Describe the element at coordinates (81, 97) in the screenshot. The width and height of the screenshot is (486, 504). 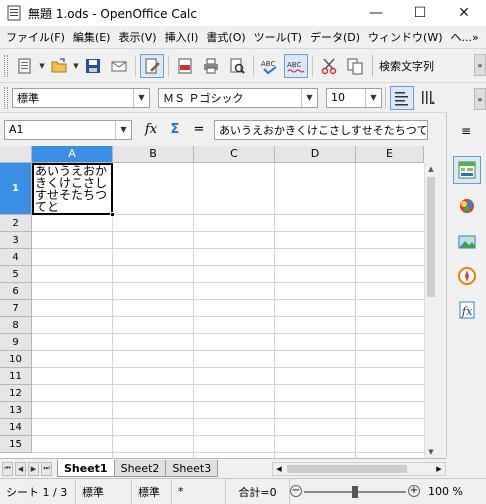
I see `cell-style-select: 標準 ▼` at that location.